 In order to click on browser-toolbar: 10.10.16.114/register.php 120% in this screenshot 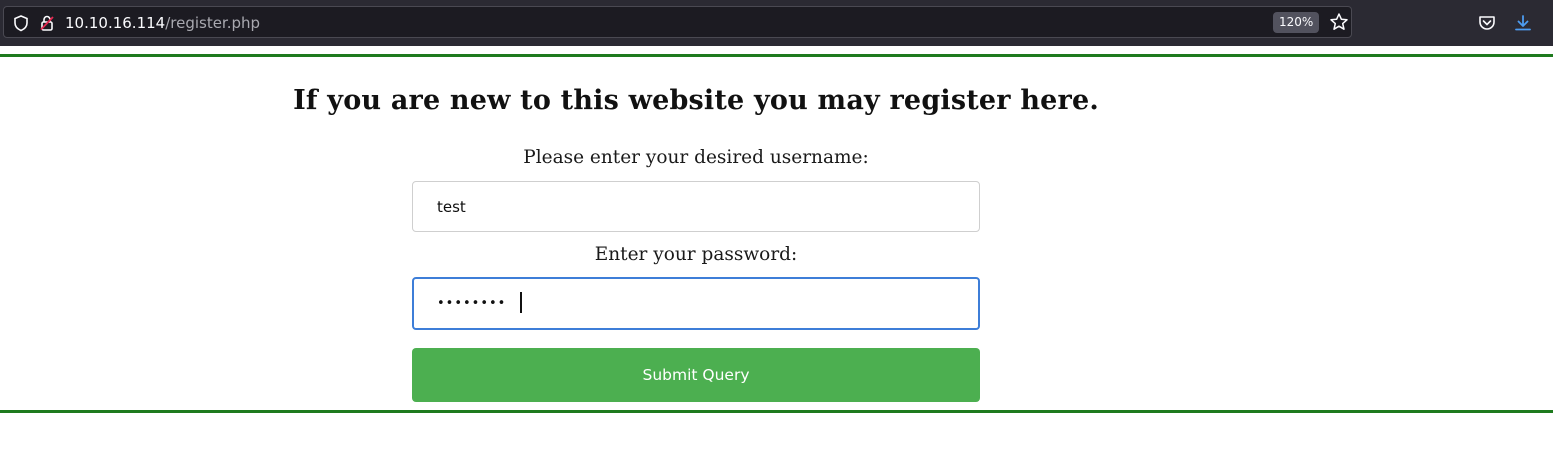, I will do `click(776, 23)`.